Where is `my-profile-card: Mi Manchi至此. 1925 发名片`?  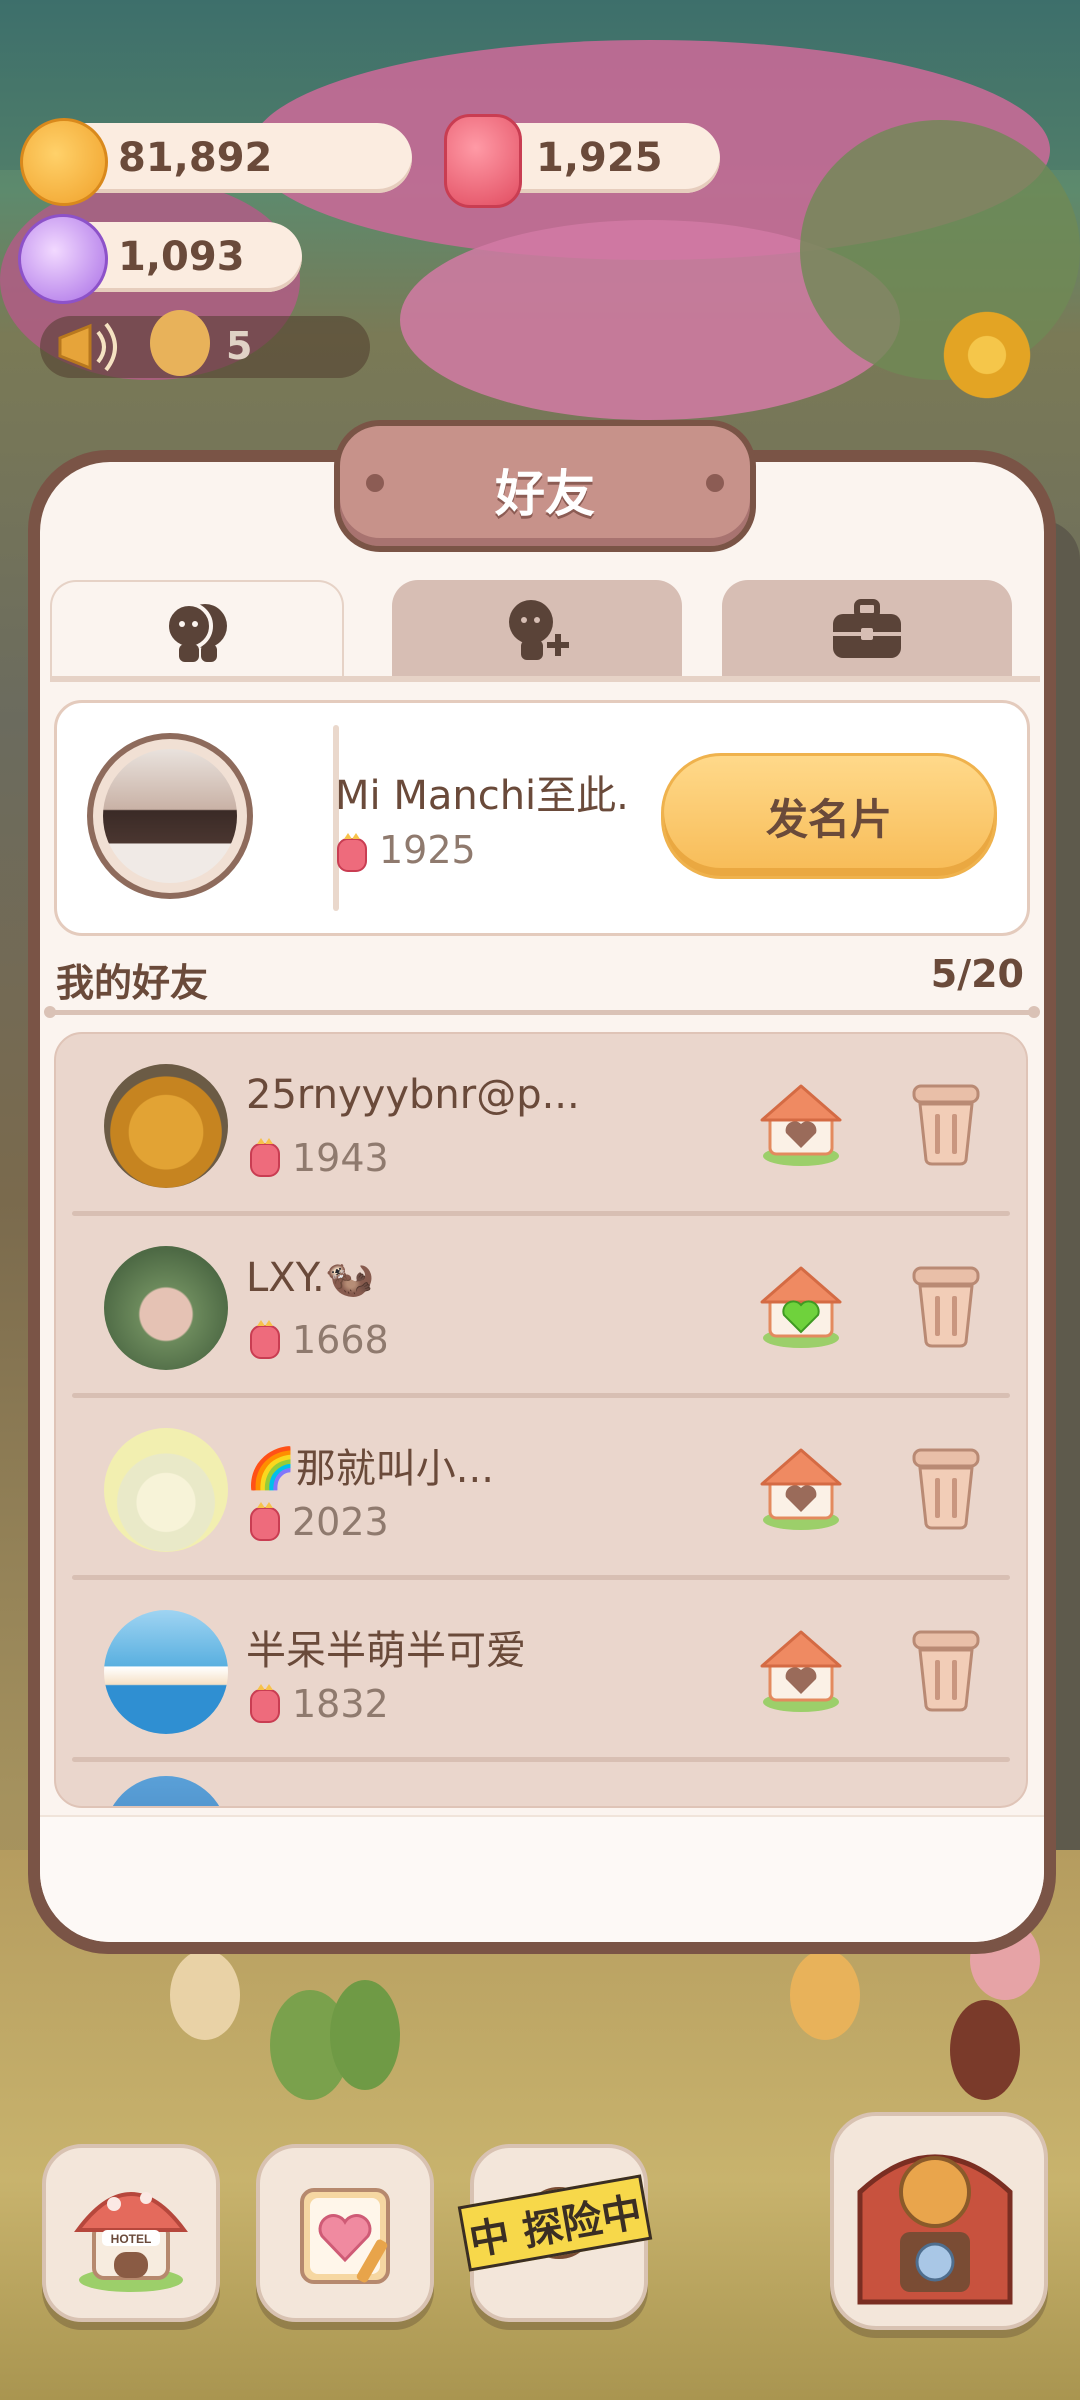 my-profile-card: Mi Manchi至此. 1925 发名片 is located at coordinates (542, 818).